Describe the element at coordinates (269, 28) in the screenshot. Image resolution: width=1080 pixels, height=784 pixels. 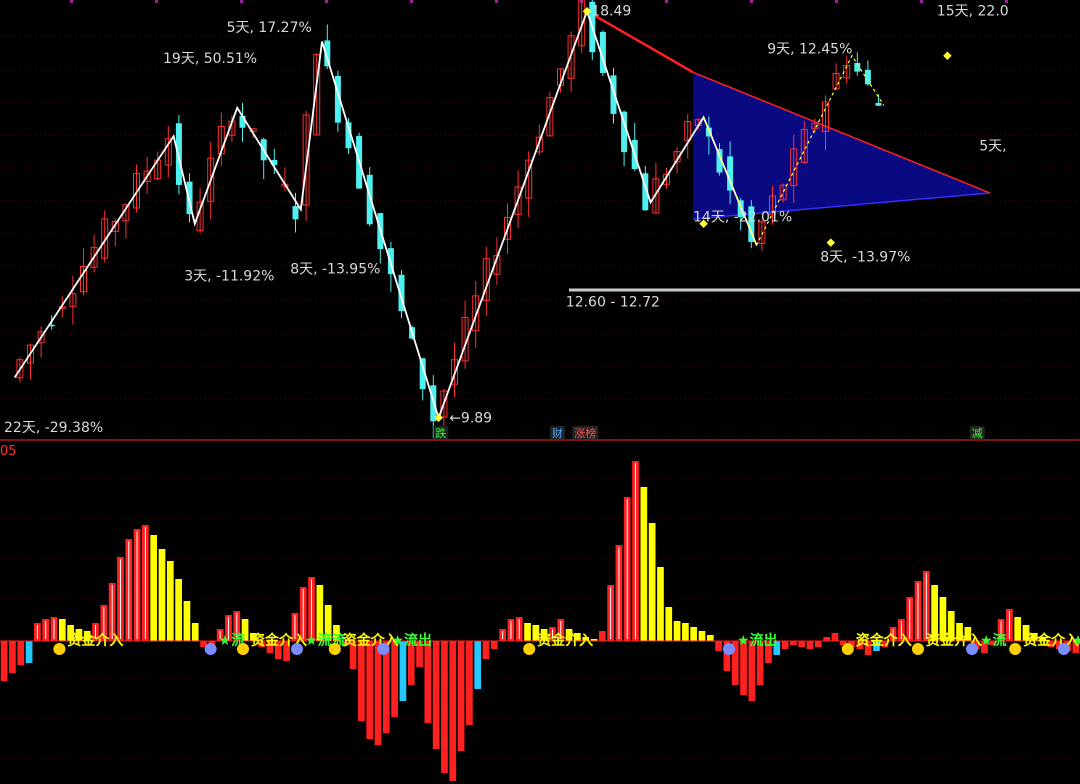
I see `swing-label: 5天, 17.27%` at that location.